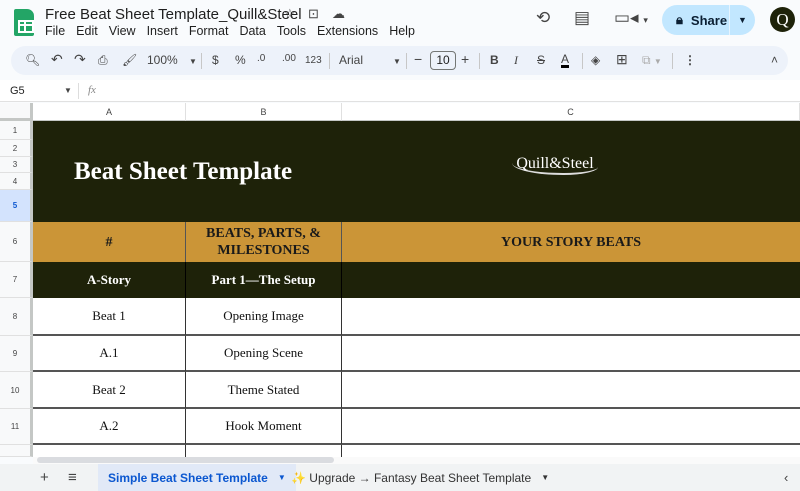 This screenshot has width=800, height=491. I want to click on increase-decimal-button: .00, so click(289, 58).